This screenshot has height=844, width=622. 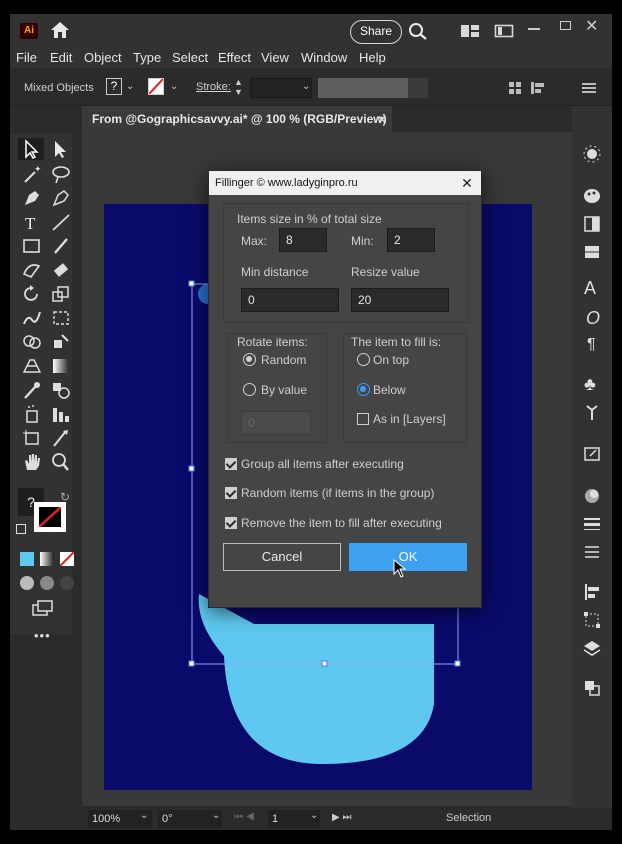 I want to click on fill-swatch: ?, so click(x=114, y=86).